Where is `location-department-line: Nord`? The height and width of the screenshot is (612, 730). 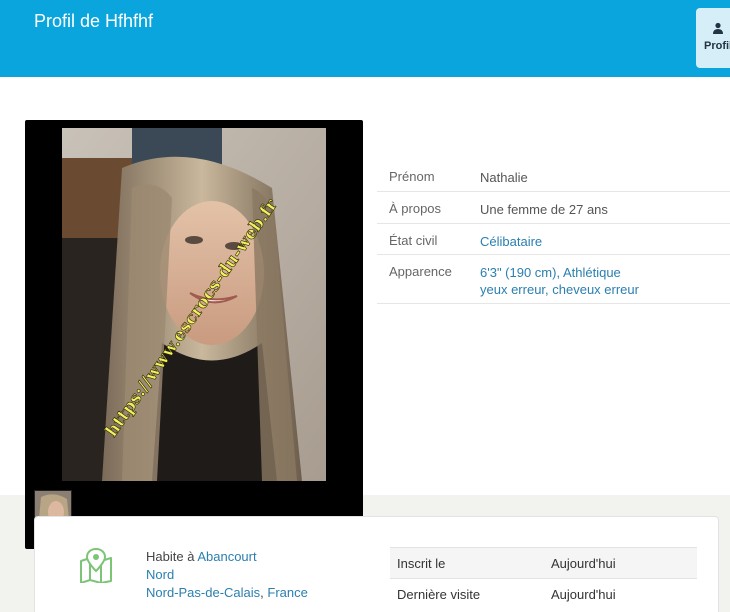 location-department-line: Nord is located at coordinates (160, 574).